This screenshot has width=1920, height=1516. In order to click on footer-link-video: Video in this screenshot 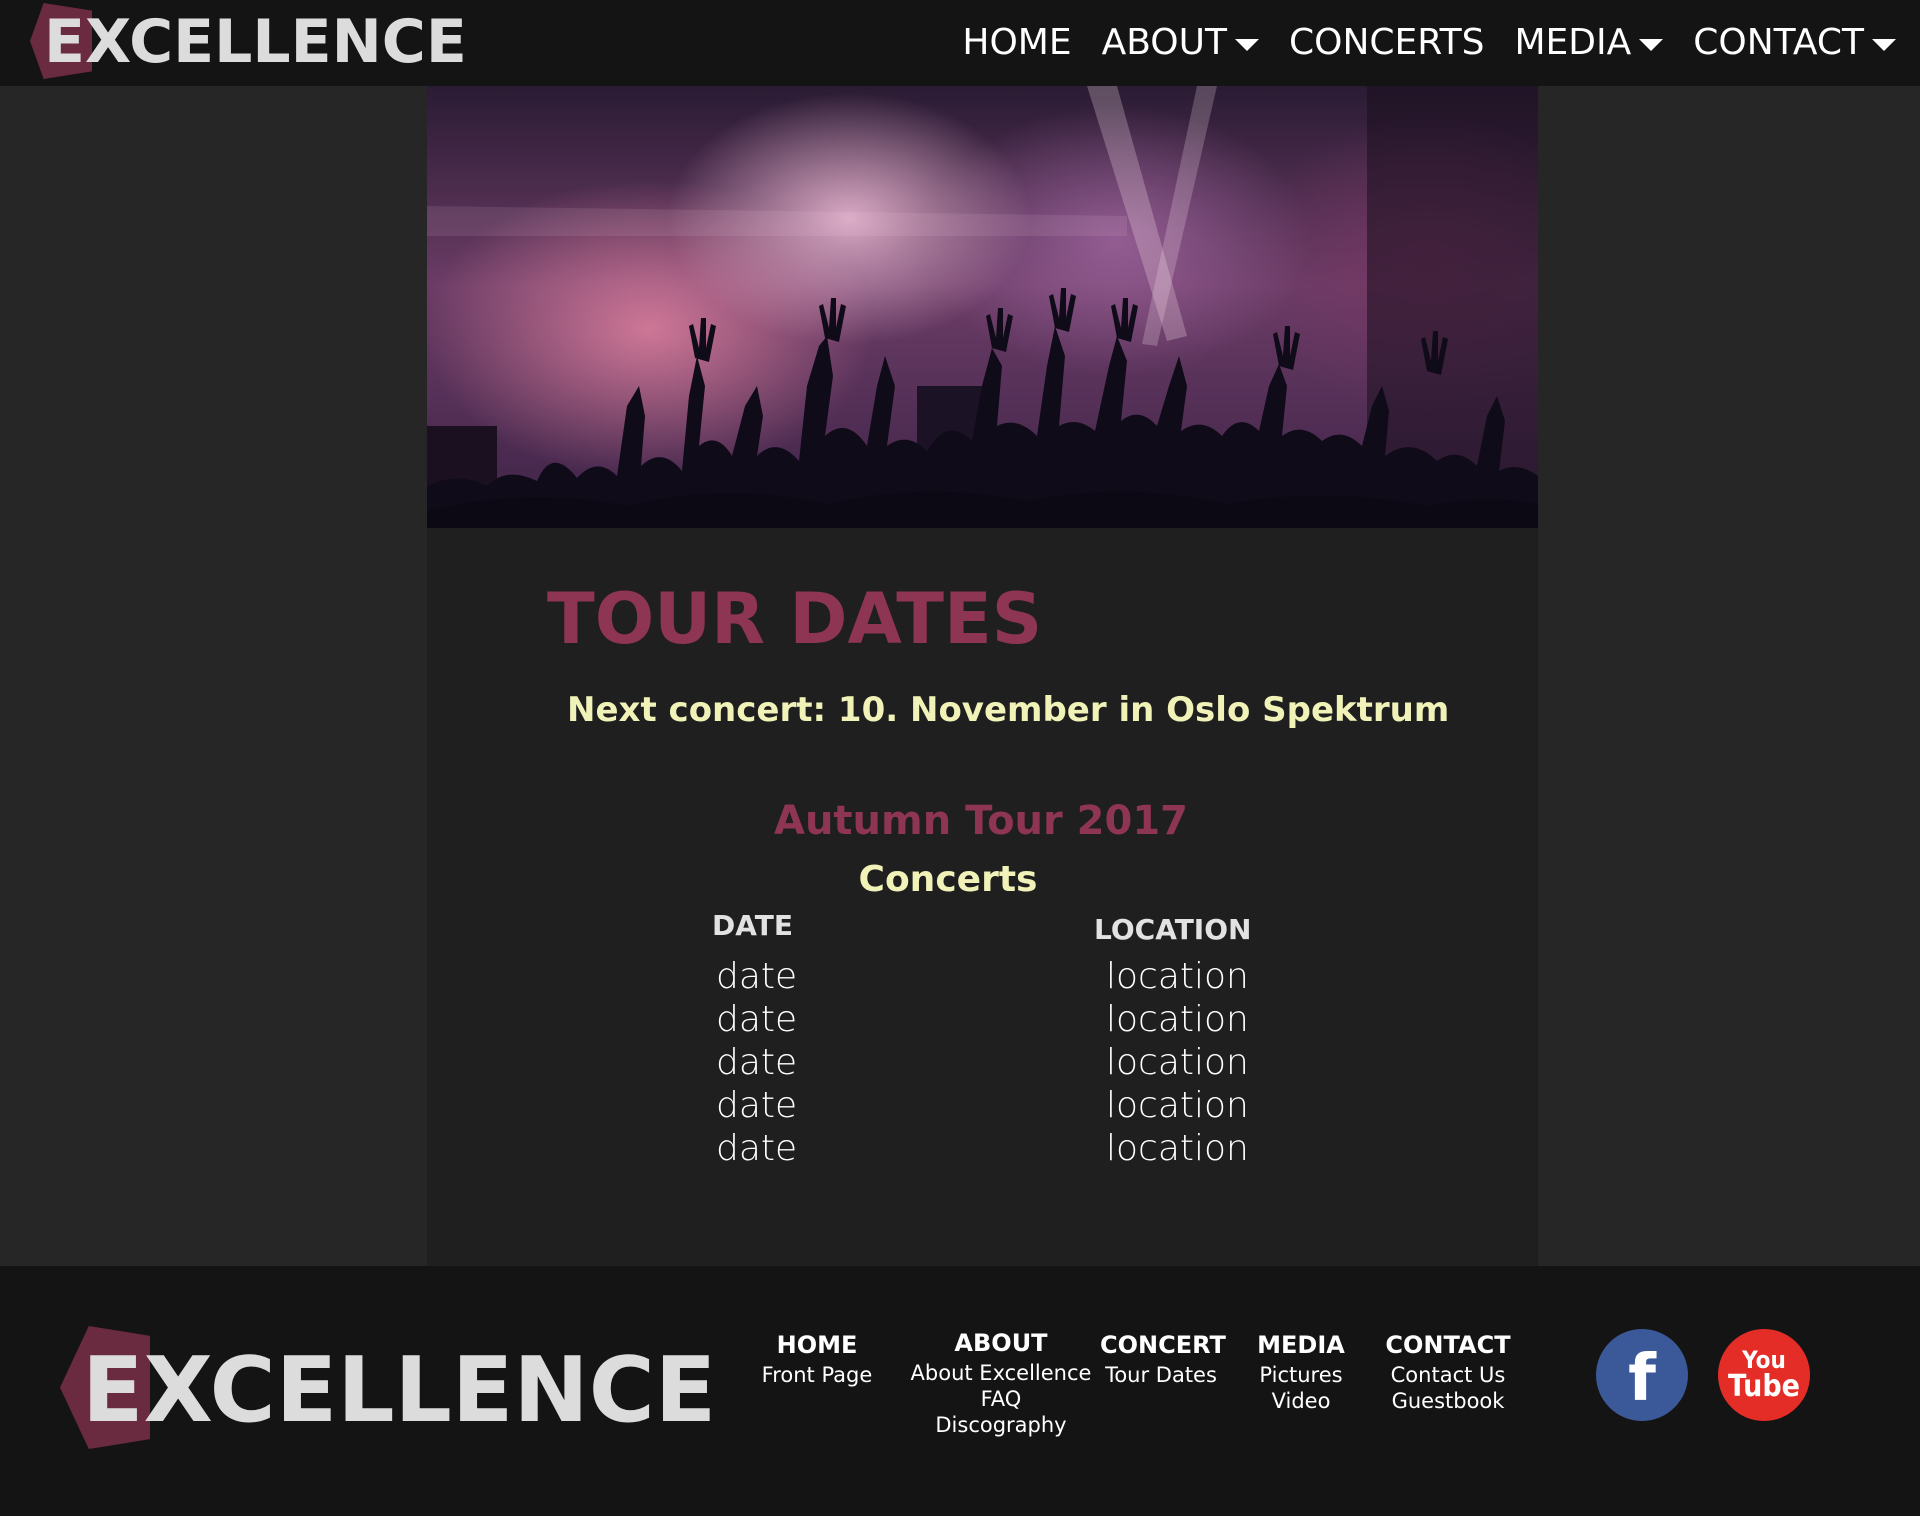, I will do `click(1301, 1401)`.